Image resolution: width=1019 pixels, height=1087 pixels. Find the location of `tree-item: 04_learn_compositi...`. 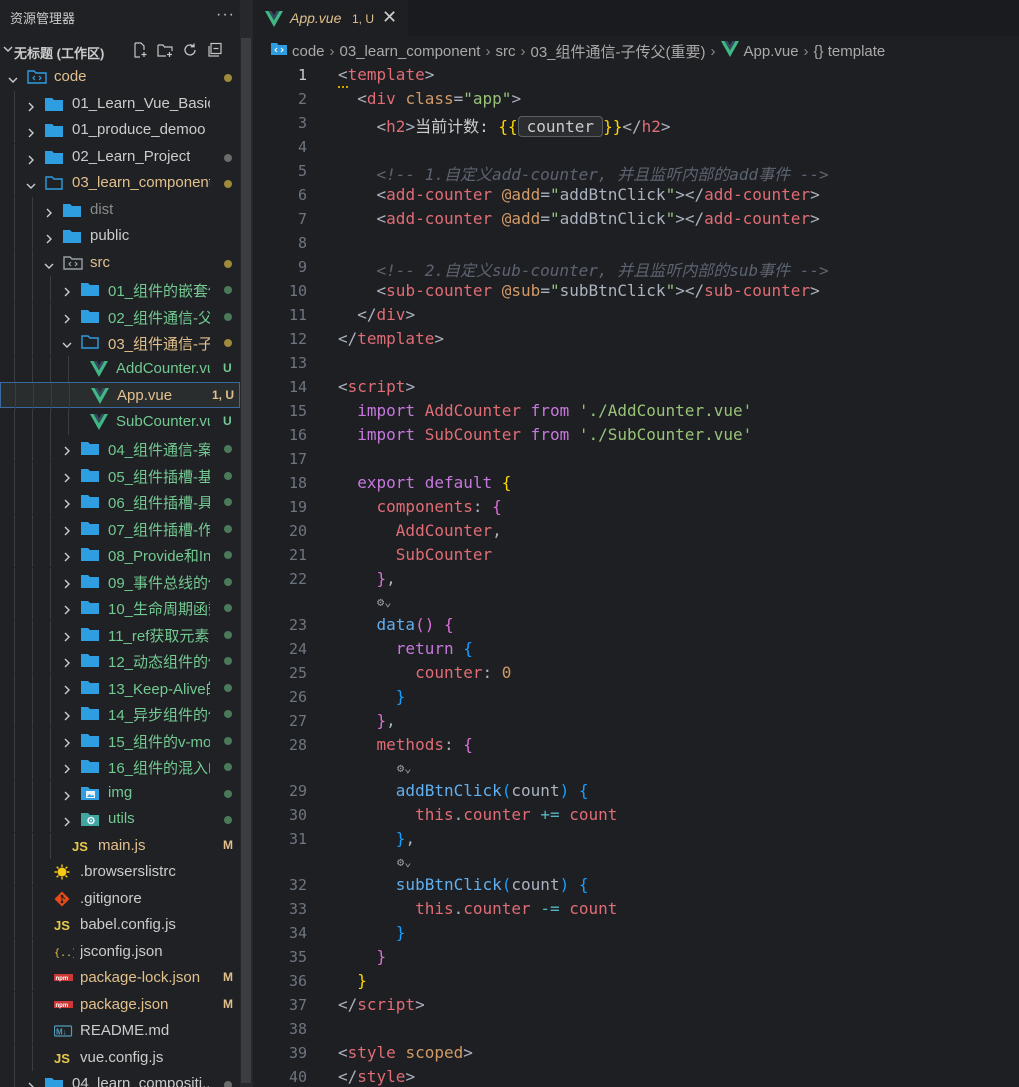

tree-item: 04_learn_compositi... is located at coordinates (120, 1079).